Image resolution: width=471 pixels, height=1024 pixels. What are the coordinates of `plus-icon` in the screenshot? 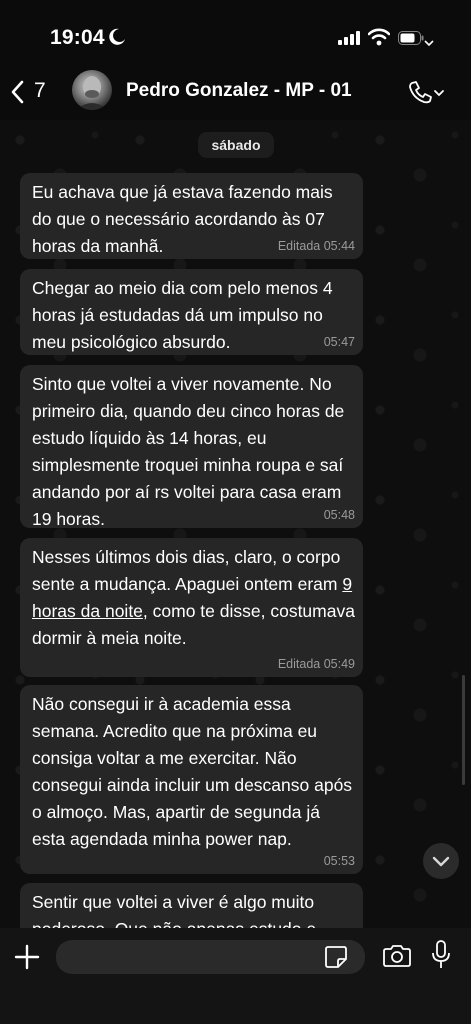 It's located at (27, 959).